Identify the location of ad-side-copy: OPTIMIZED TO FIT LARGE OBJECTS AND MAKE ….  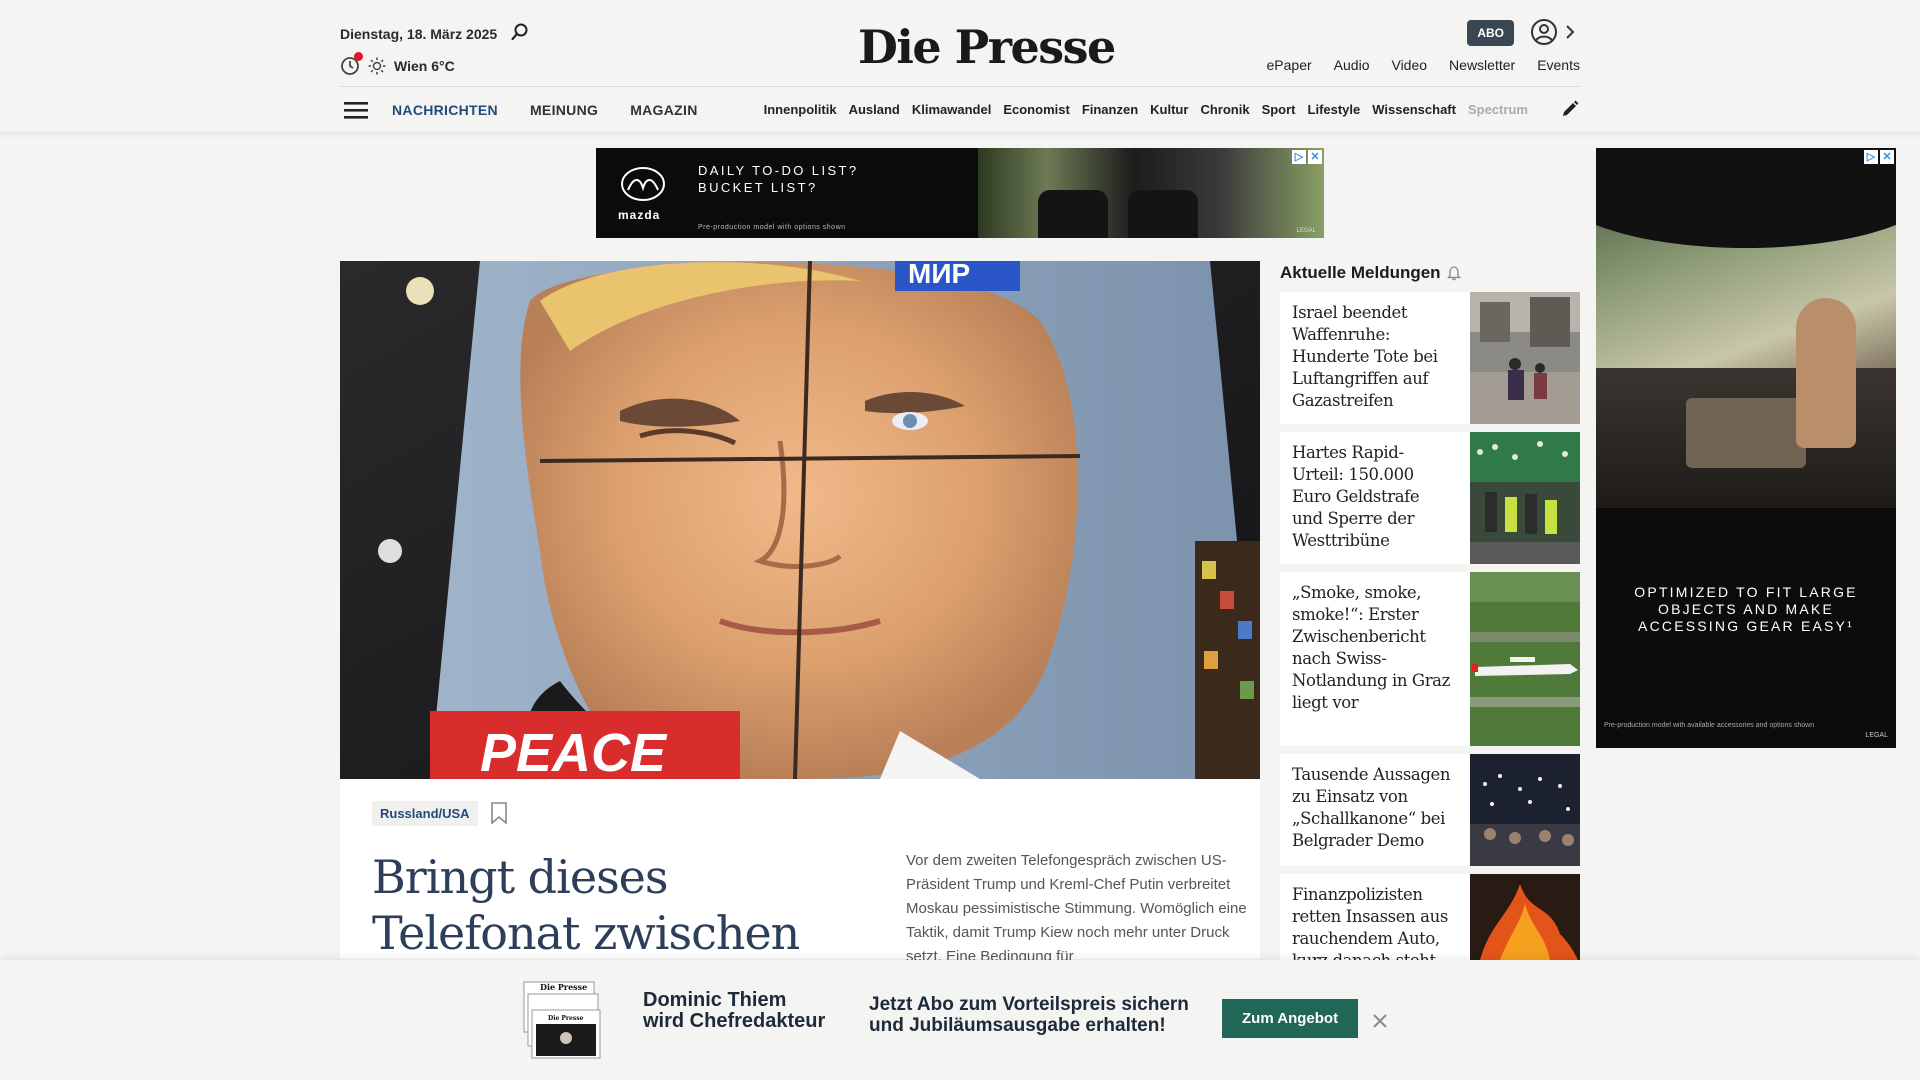
(1746, 609).